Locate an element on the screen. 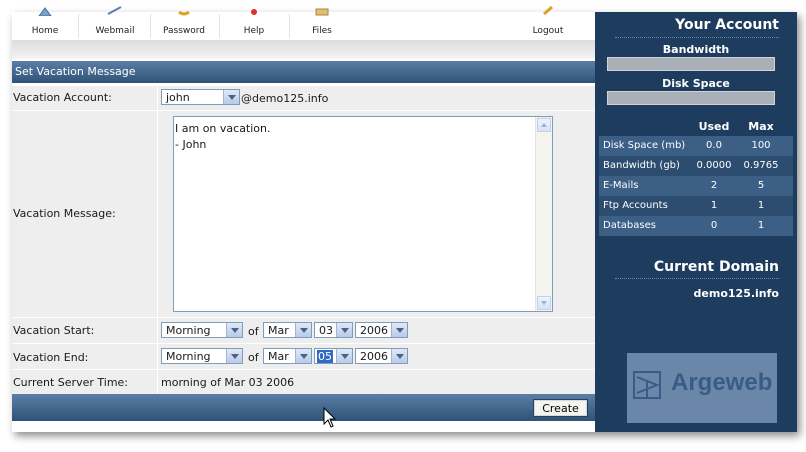 This screenshot has height=452, width=806. server-time-label: Current Server Time: is located at coordinates (71, 382).